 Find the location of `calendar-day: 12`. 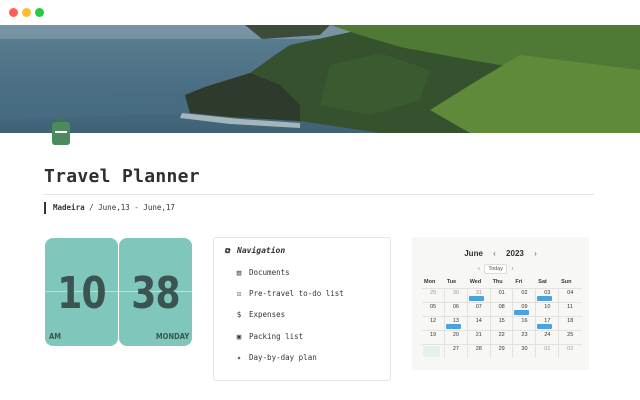

calendar-day: 12 is located at coordinates (433, 323).